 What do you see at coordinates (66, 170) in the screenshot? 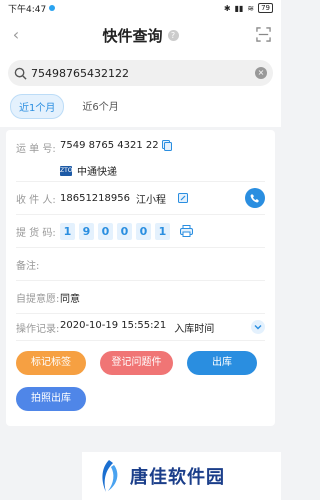
I see `courier-logo-icon: ZTO` at bounding box center [66, 170].